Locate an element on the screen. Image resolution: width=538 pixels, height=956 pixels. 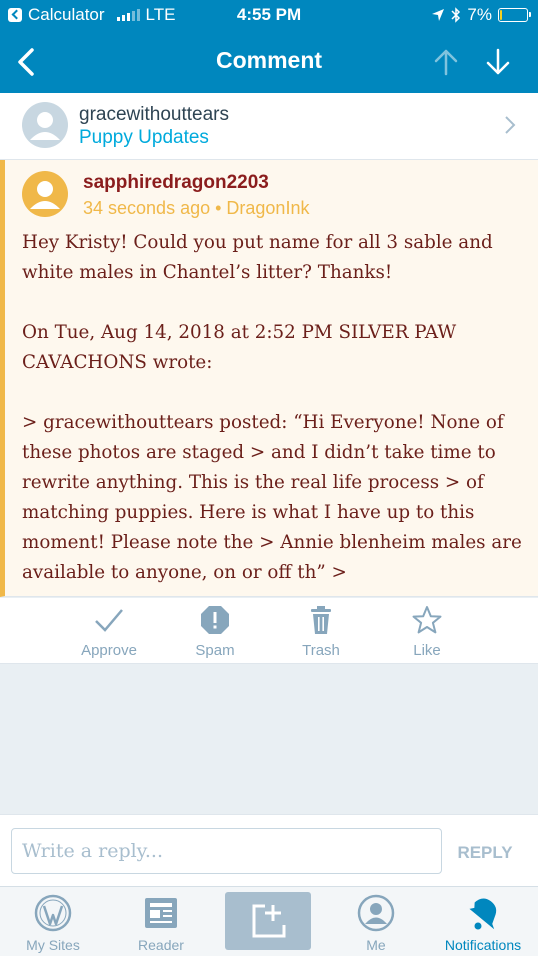
tab-my-sites-label: My Sites is located at coordinates (53, 945).